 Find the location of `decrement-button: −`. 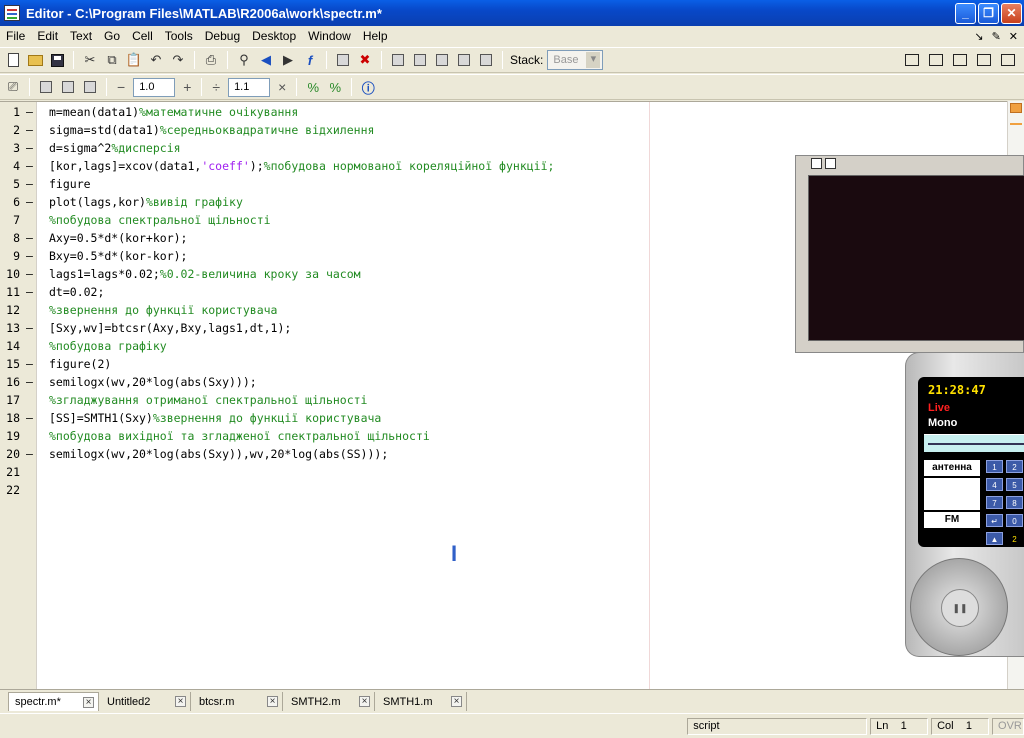

decrement-button: − is located at coordinates (121, 87).